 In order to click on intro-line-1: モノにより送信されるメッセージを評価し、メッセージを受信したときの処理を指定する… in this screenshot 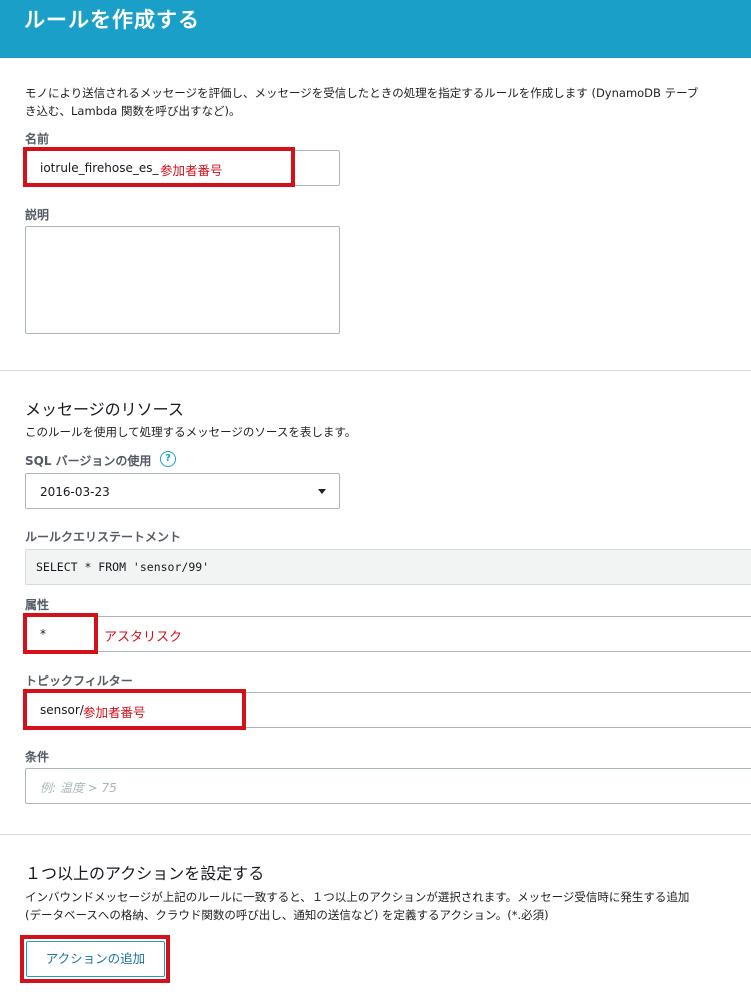, I will do `click(362, 93)`.